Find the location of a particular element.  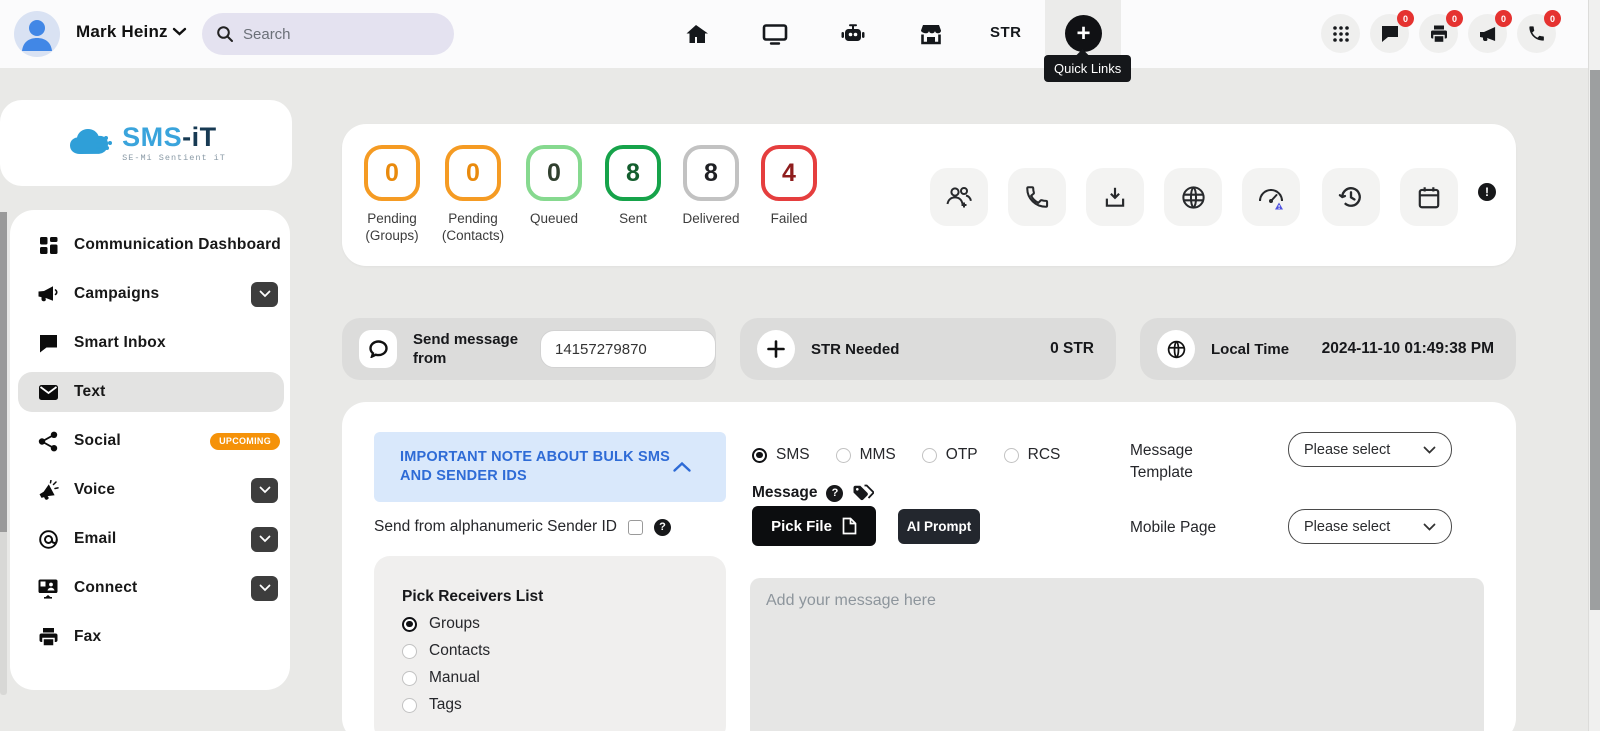

message-label: Message is located at coordinates (785, 492).